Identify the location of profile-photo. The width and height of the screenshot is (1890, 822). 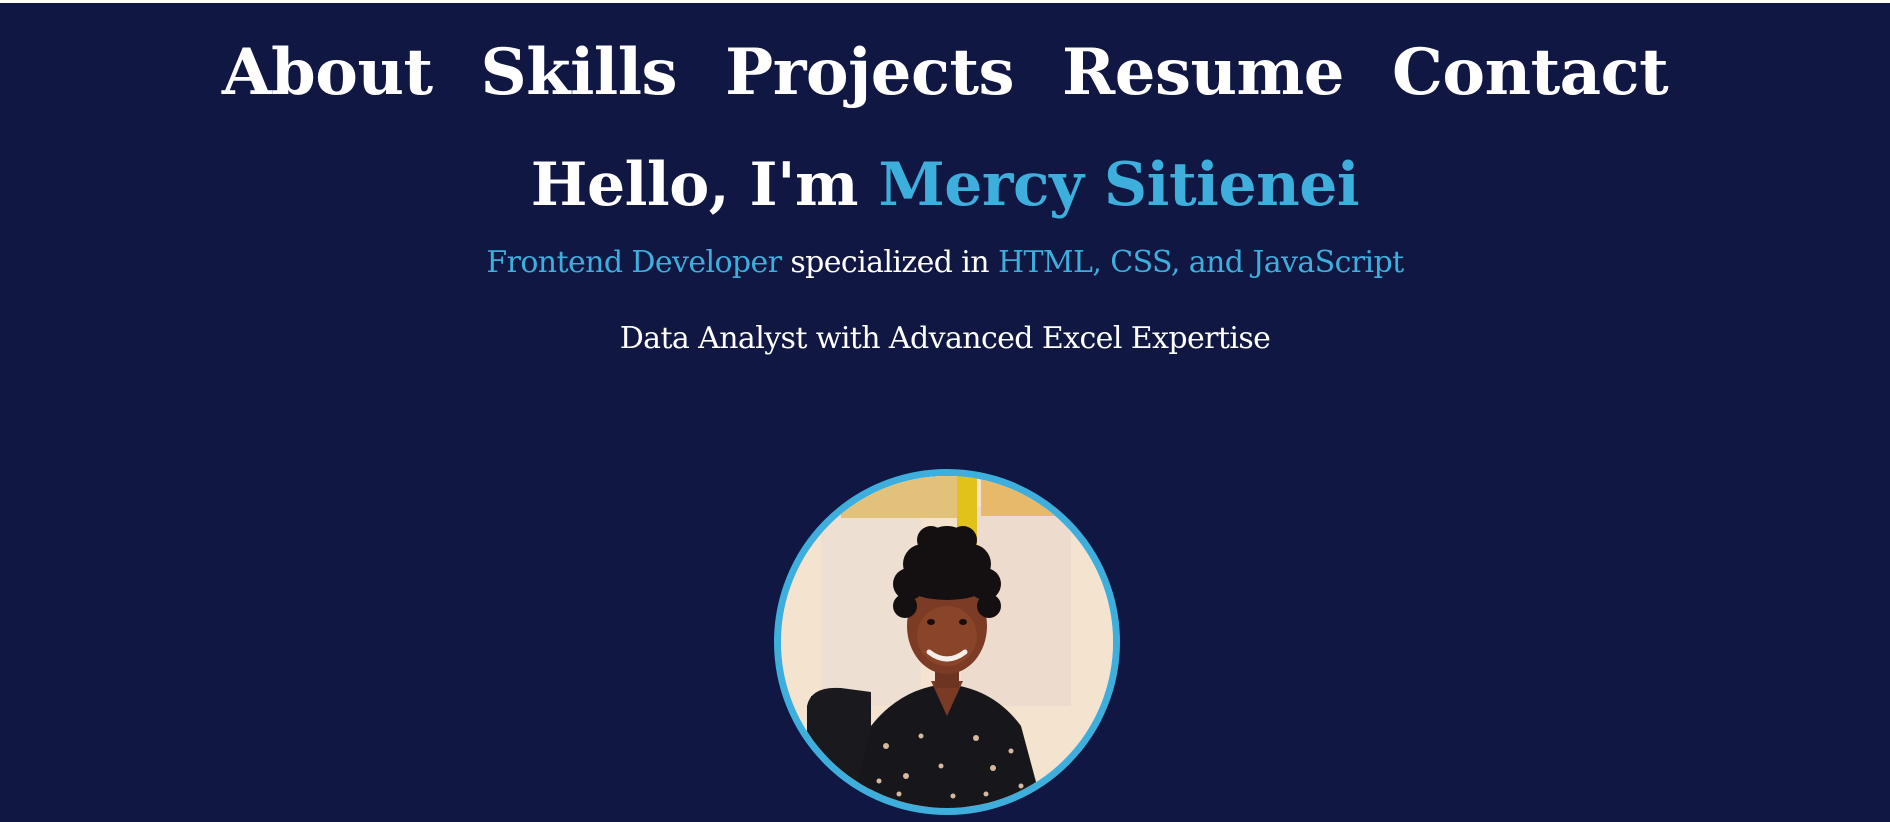
(947, 642).